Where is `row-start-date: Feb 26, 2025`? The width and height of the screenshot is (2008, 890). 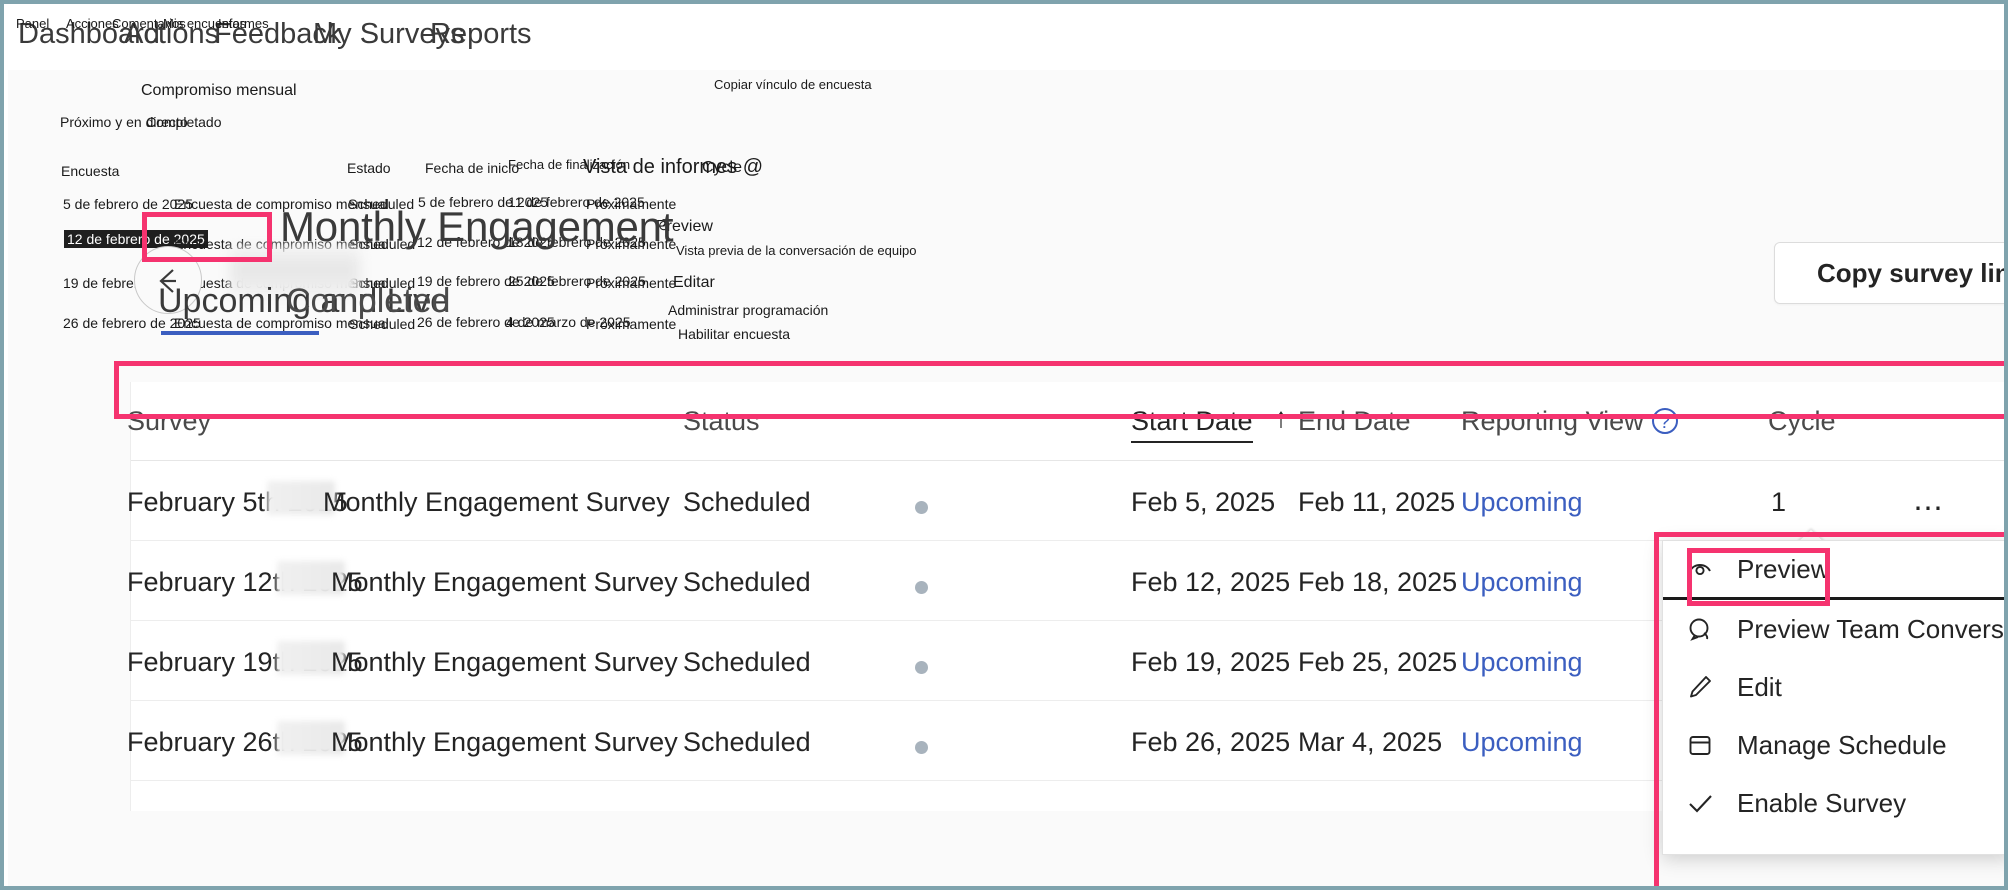 row-start-date: Feb 26, 2025 is located at coordinates (1211, 742).